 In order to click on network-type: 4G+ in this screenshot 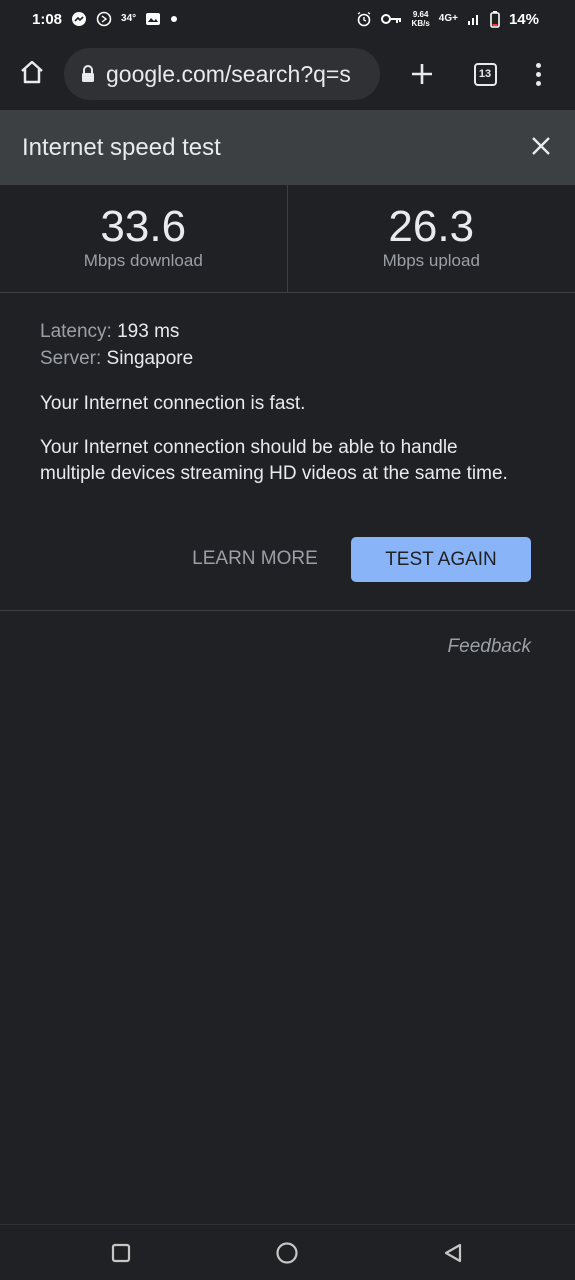, I will do `click(448, 18)`.